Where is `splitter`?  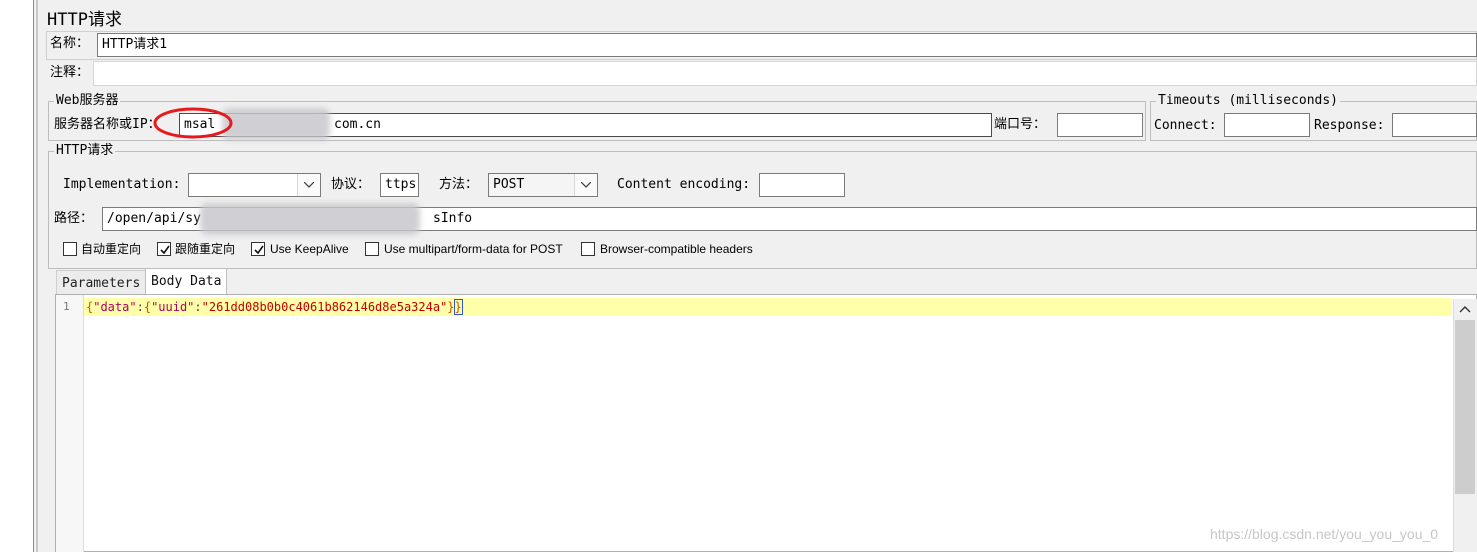
splitter is located at coordinates (37, 276).